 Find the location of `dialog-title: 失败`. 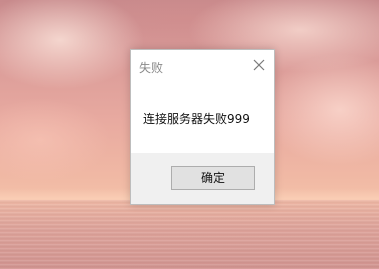

dialog-title: 失败 is located at coordinates (151, 68).